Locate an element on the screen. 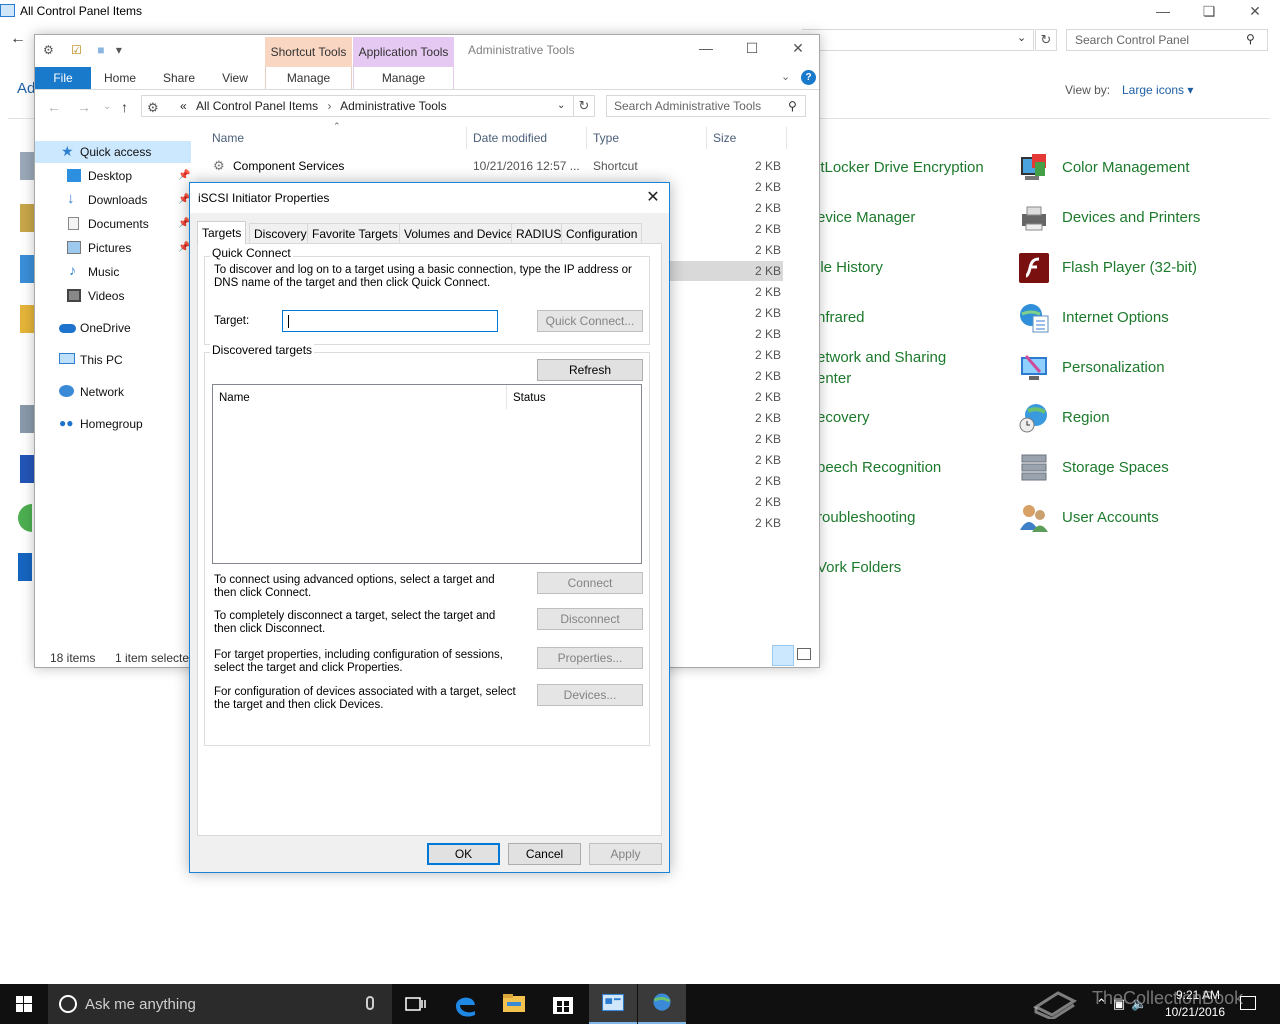 This screenshot has height=1024, width=1280. address-overflow: « is located at coordinates (183, 106).